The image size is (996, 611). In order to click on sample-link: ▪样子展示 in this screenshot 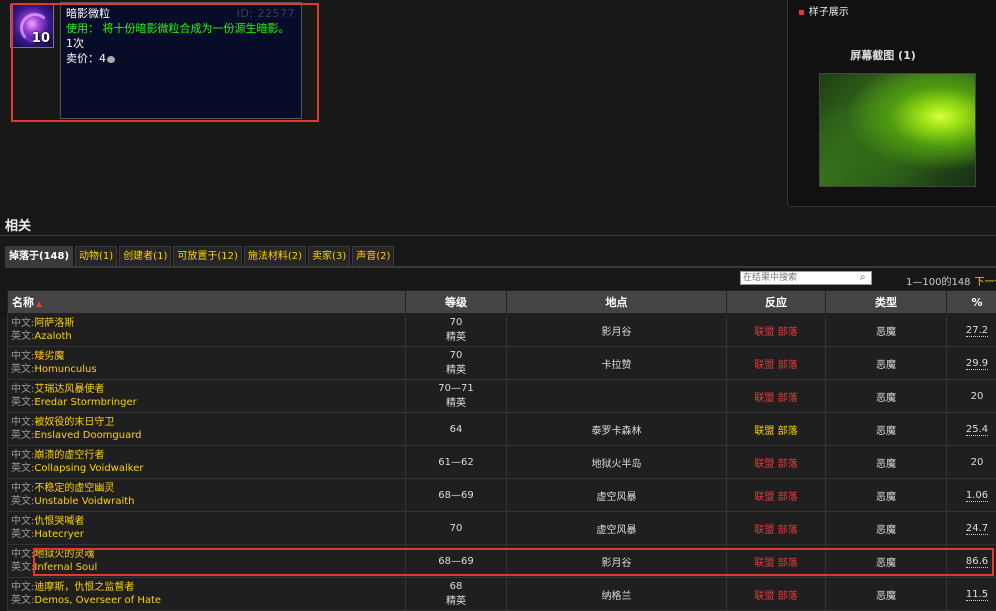, I will do `click(823, 10)`.